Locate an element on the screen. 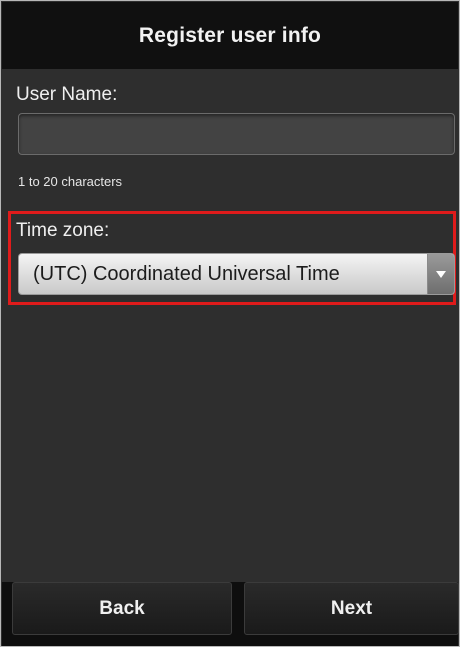  username-hint: 1 to 20 characters is located at coordinates (70, 181).